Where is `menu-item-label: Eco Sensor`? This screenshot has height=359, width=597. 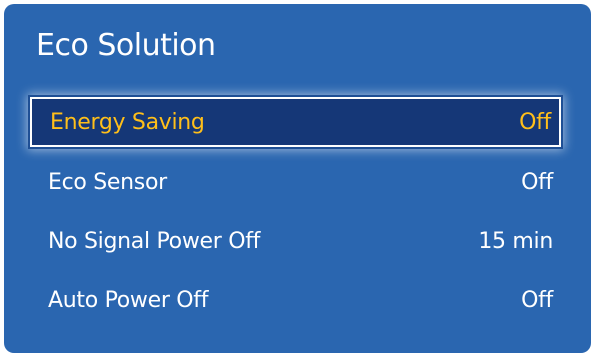
menu-item-label: Eco Sensor is located at coordinates (107, 182).